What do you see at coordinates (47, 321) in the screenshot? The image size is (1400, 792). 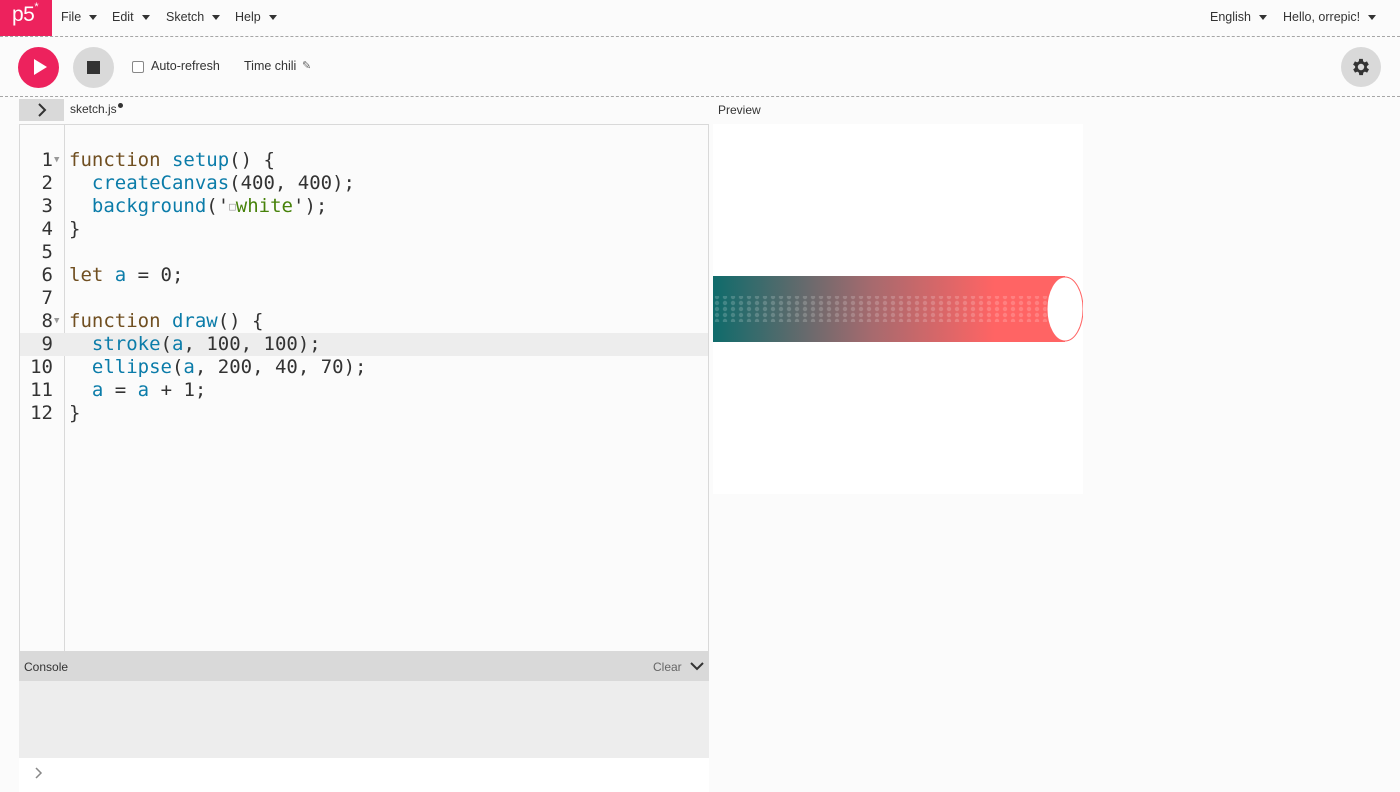 I see `line-number: 8` at bounding box center [47, 321].